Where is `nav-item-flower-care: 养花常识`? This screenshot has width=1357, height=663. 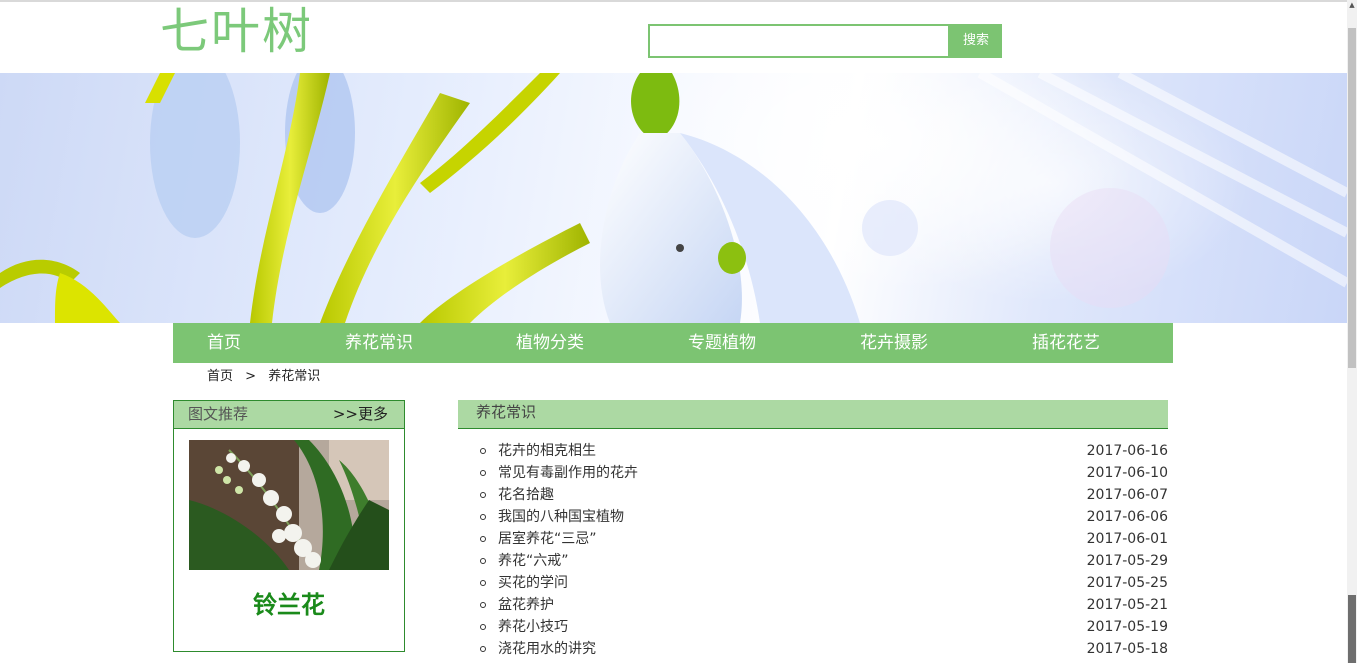 nav-item-flower-care: 养花常识 is located at coordinates (379, 343).